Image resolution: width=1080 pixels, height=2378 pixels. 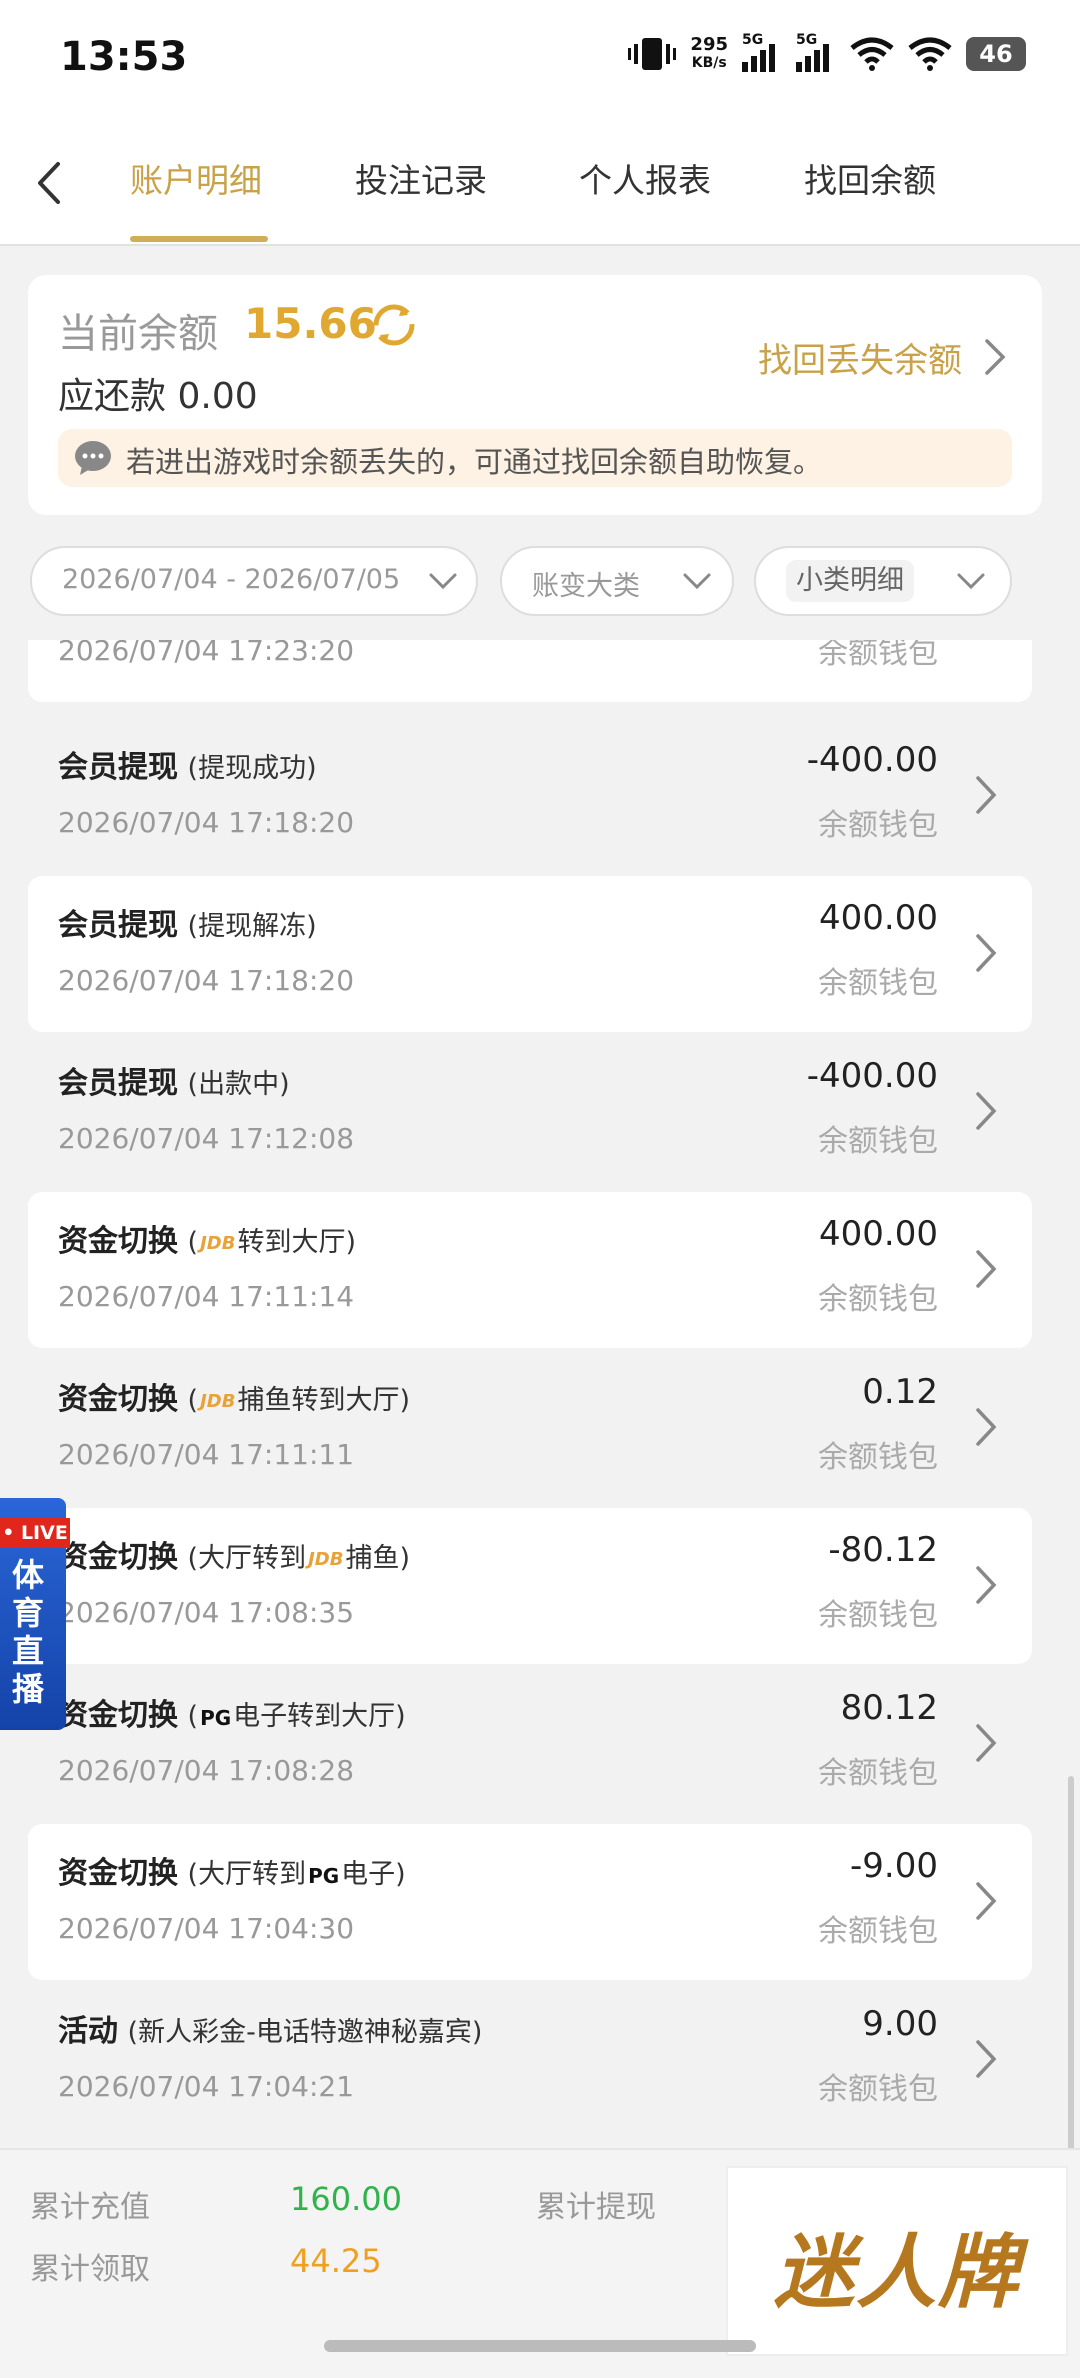 I want to click on transaction-detail-post: 电子转到大厅), so click(x=319, y=1716).